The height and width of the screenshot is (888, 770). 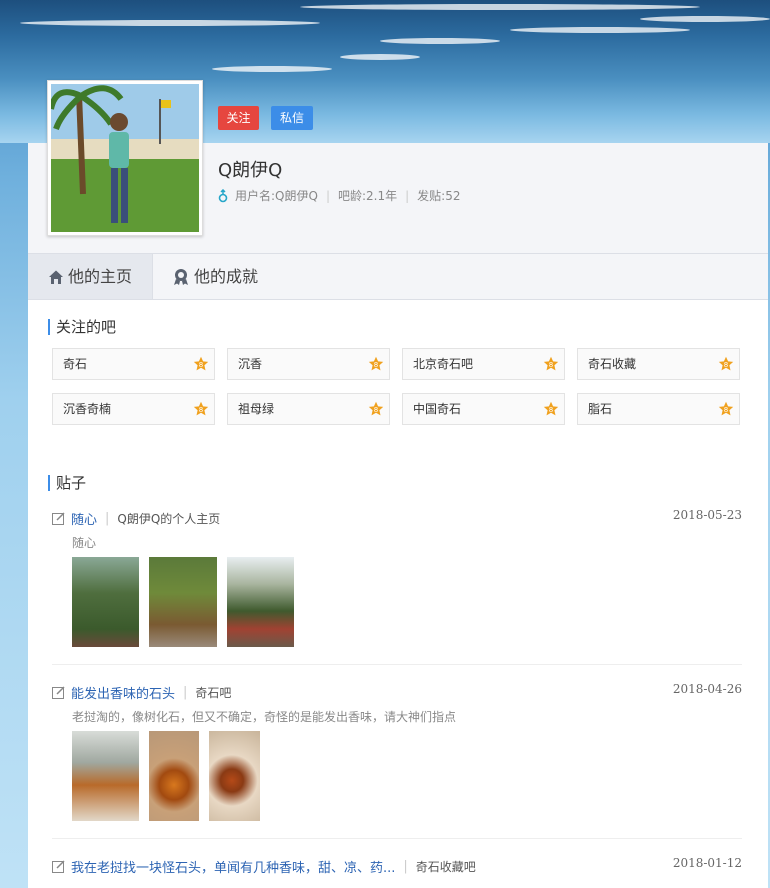 I want to click on post-bar-link: 奇石吧, so click(x=213, y=692).